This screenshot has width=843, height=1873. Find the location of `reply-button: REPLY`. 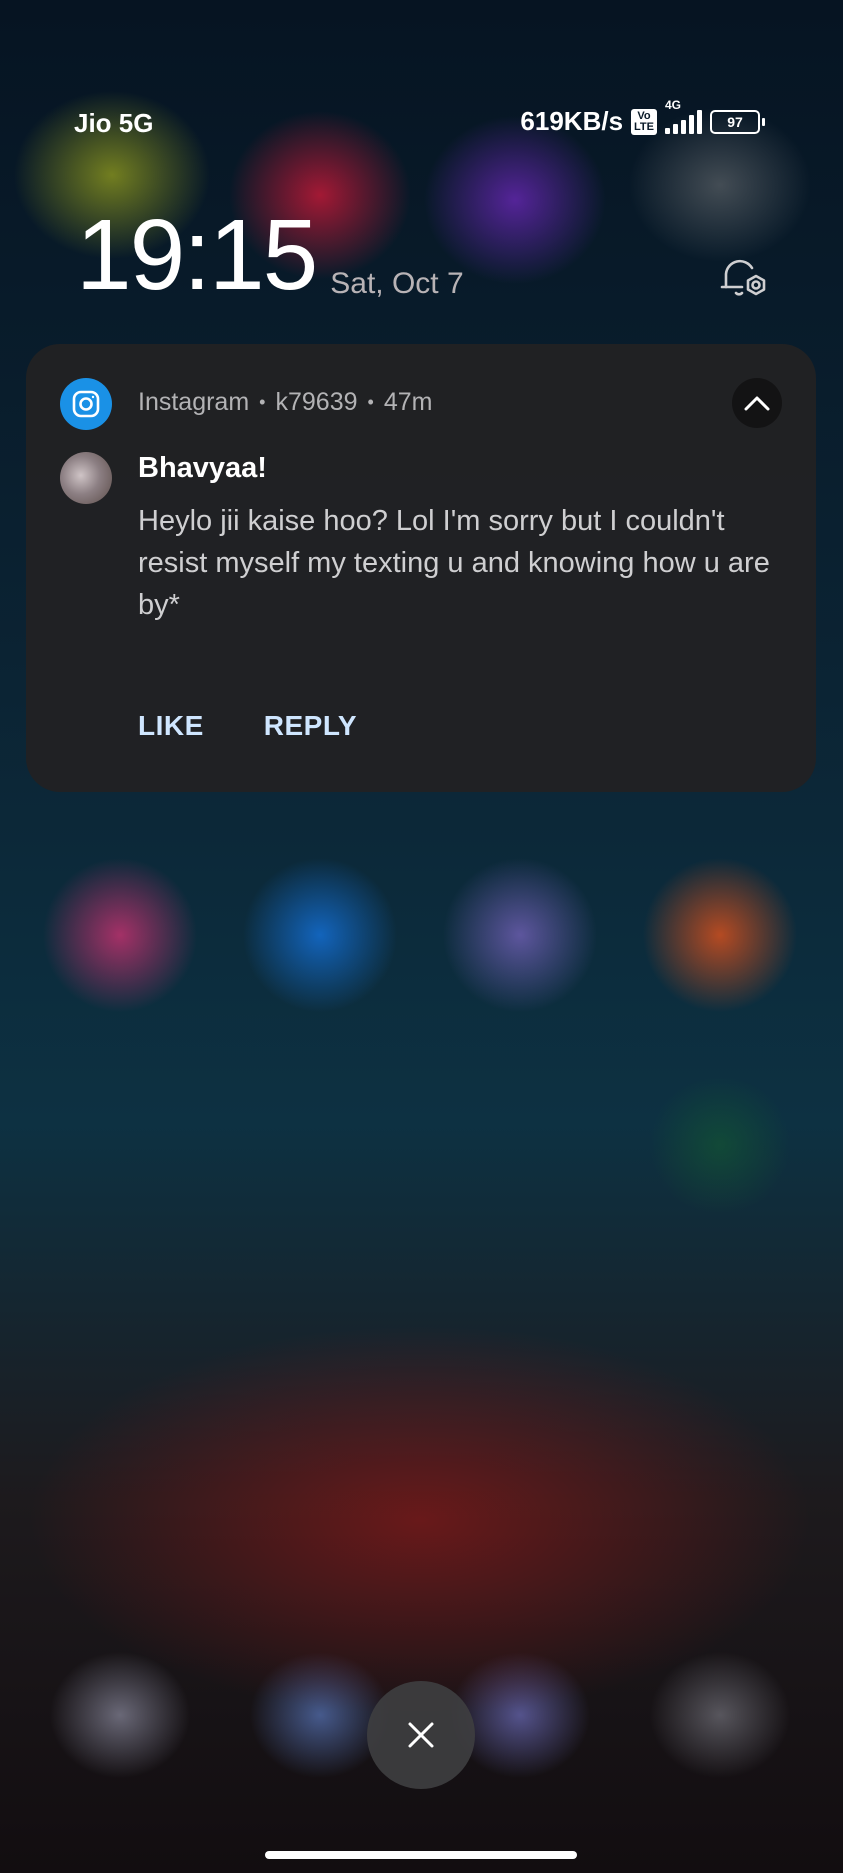

reply-button: REPLY is located at coordinates (310, 726).